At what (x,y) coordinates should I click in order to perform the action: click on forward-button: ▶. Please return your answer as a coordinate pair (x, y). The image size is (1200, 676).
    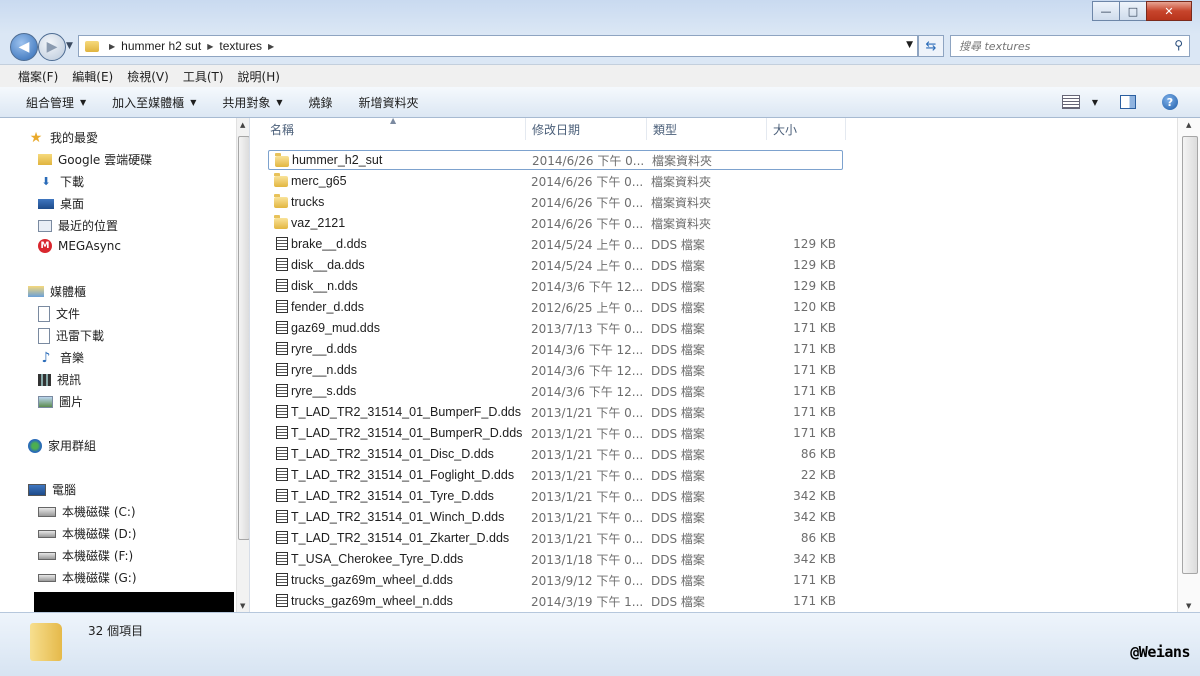
    Looking at the image, I should click on (52, 47).